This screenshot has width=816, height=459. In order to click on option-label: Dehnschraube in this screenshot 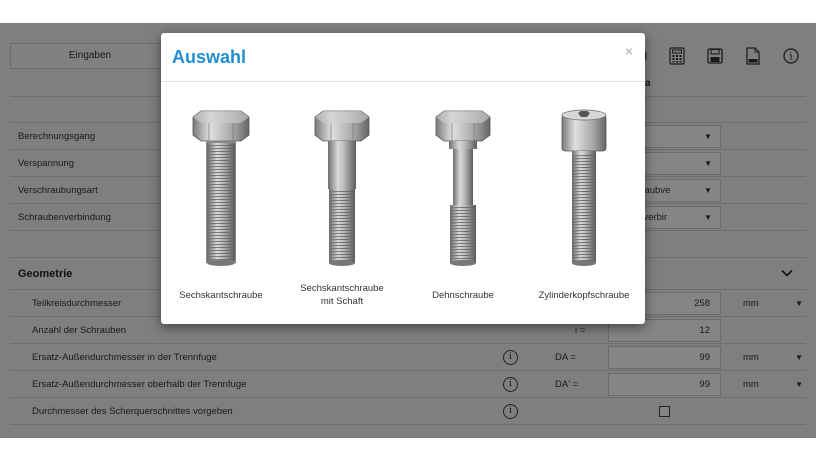, I will do `click(463, 295)`.